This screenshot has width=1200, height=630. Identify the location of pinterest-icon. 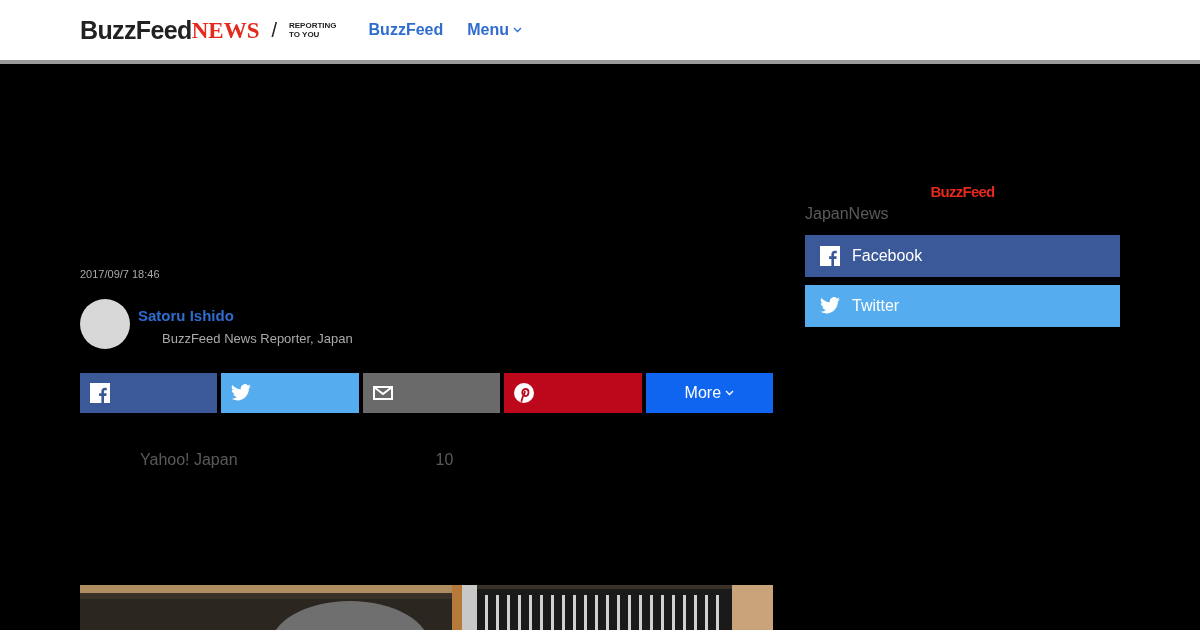
(524, 392).